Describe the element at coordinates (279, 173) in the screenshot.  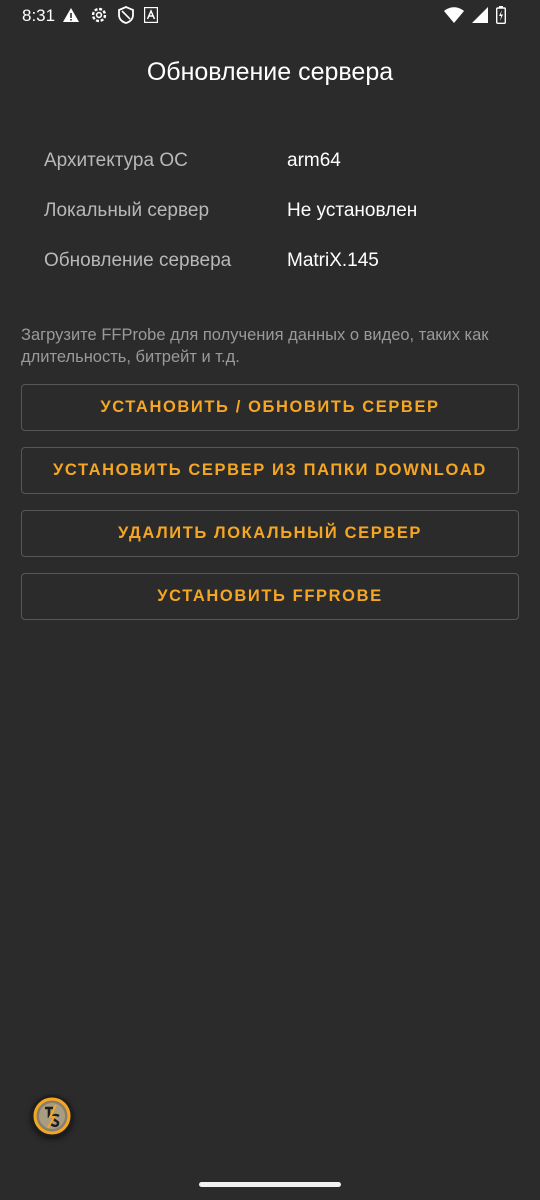
I see `info-row-architecture: Архитектура ОС arm64` at that location.